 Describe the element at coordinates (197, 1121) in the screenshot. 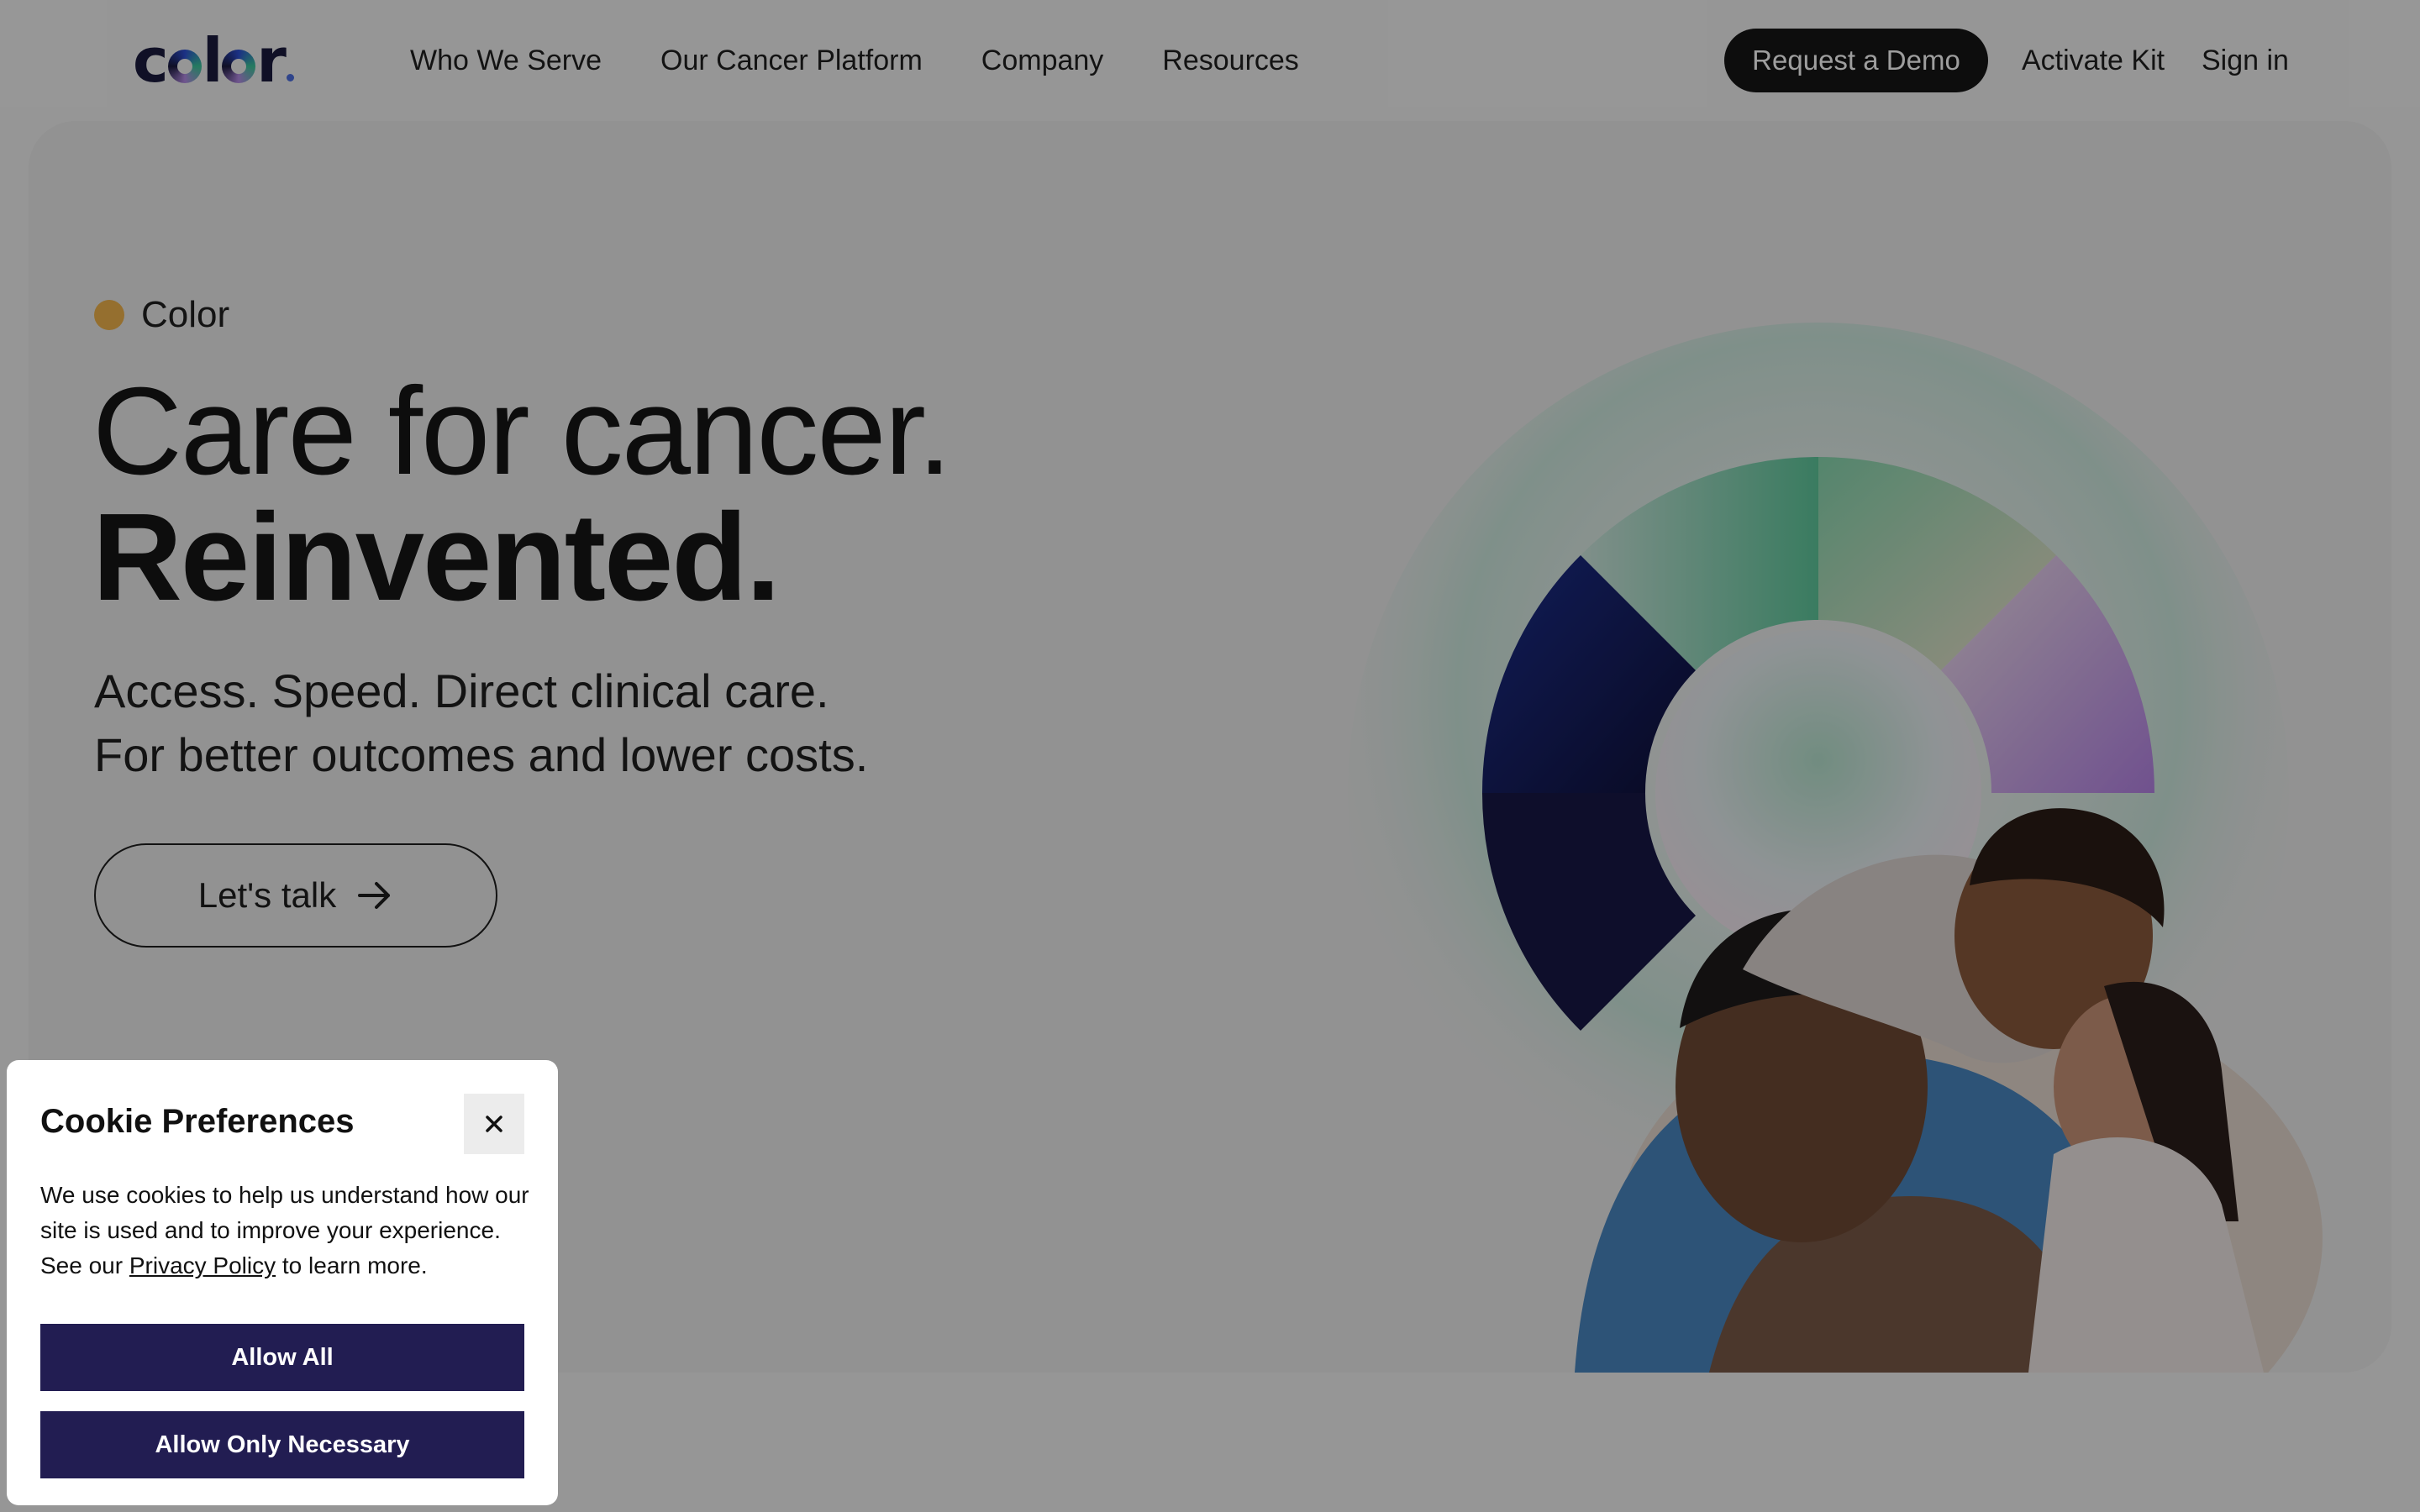

I see `cookie-title: Cookie Preferences` at that location.